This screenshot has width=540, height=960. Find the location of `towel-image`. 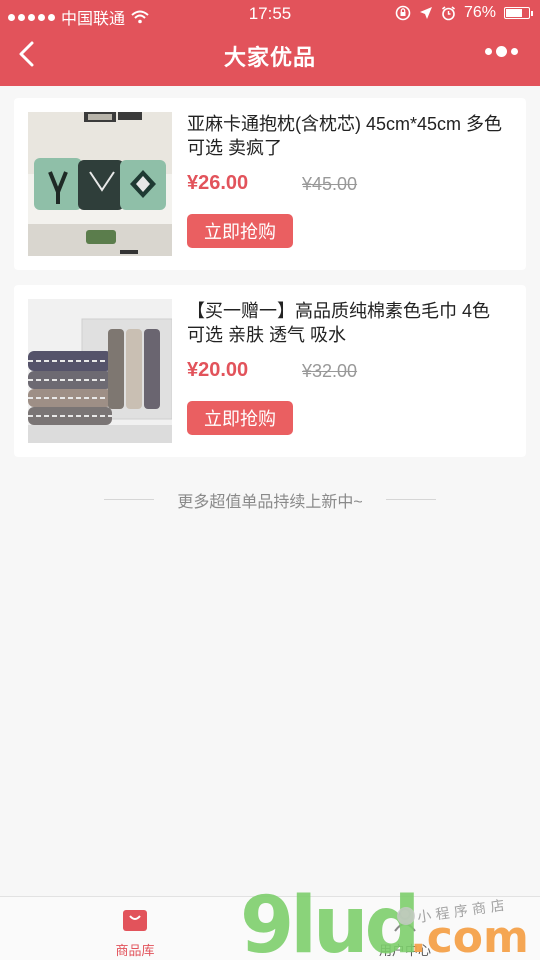

towel-image is located at coordinates (100, 371).